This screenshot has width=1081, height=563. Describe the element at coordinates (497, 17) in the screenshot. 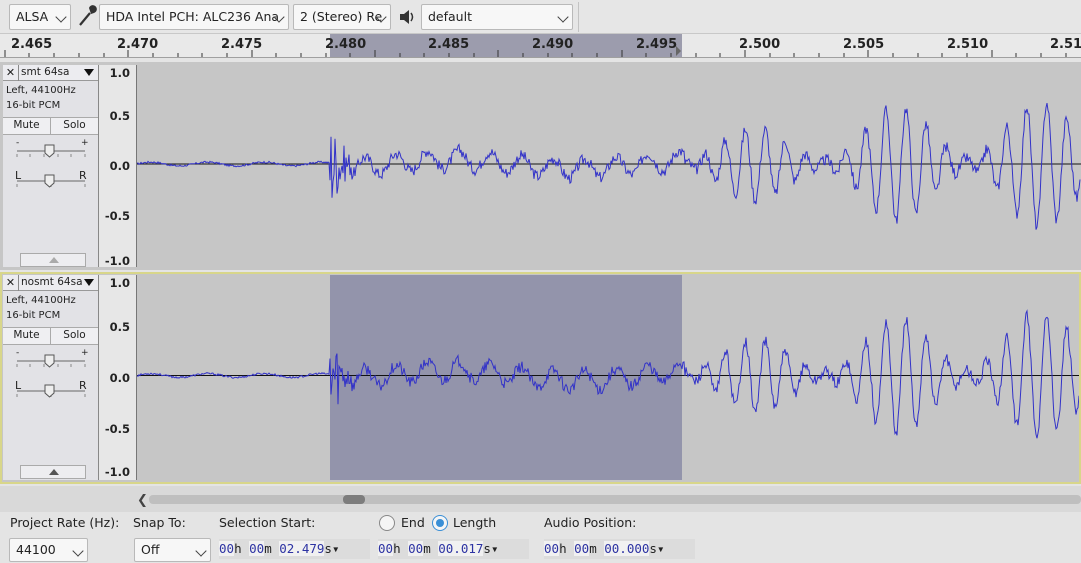

I see `playback-device-select: default` at that location.